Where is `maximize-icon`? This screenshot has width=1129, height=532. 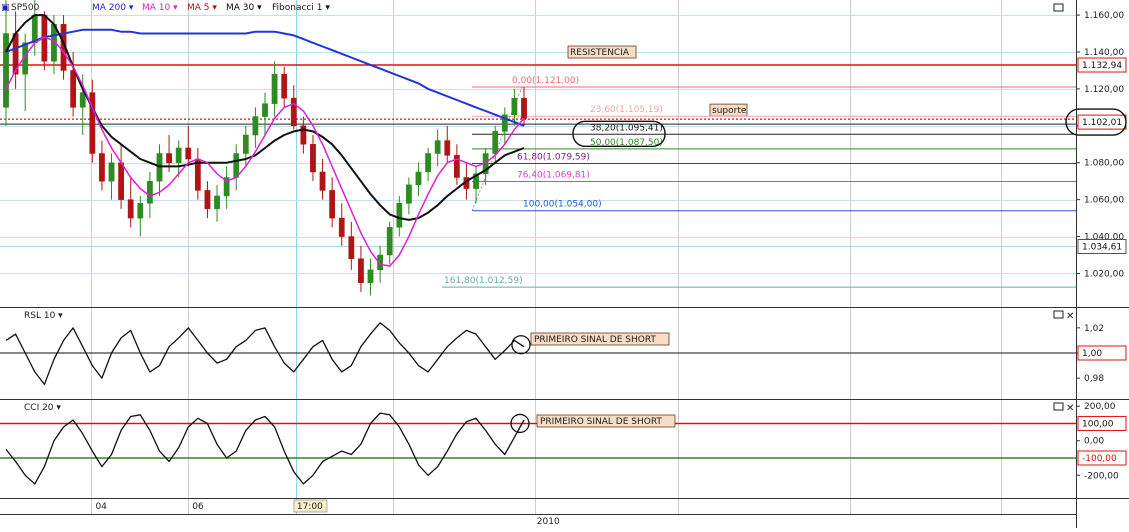
maximize-icon is located at coordinates (1058, 7).